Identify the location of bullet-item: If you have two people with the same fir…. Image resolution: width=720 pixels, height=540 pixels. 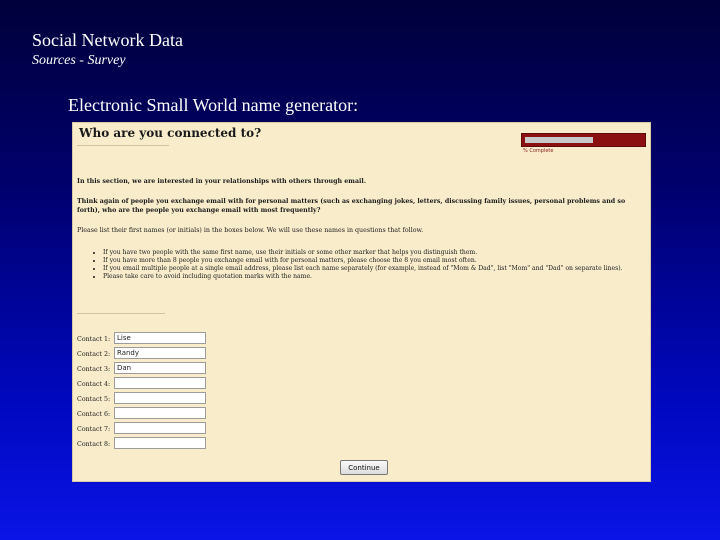
(373, 253).